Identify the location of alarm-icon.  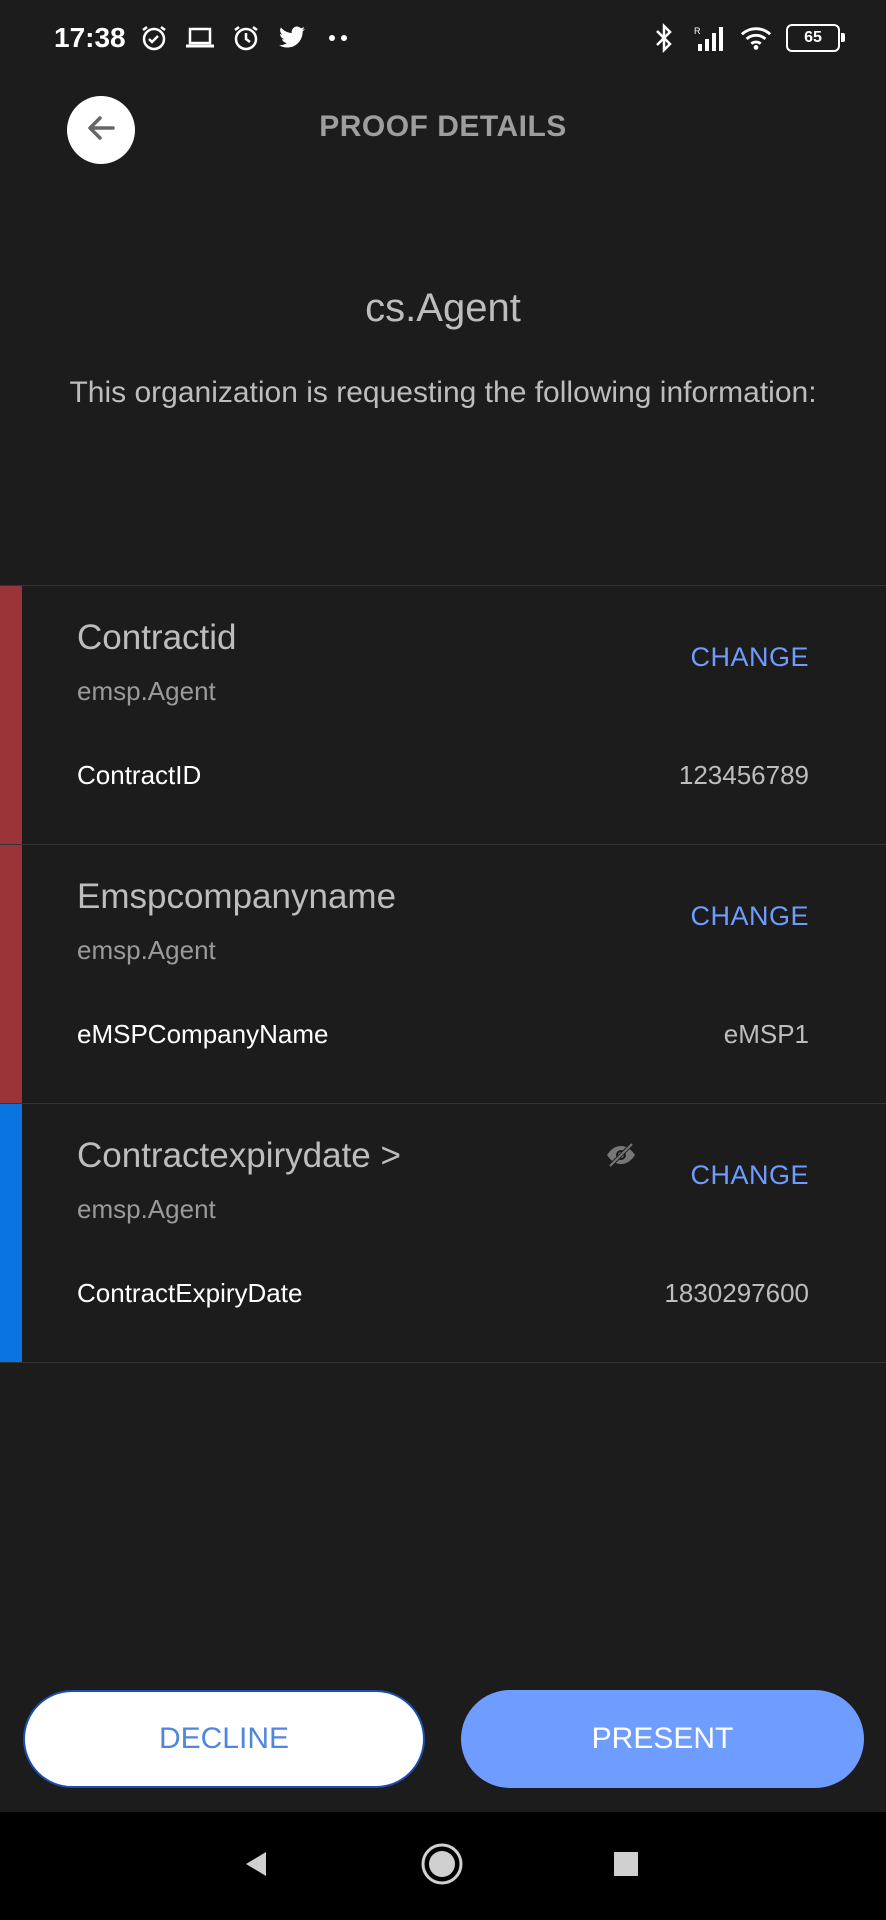
(246, 38).